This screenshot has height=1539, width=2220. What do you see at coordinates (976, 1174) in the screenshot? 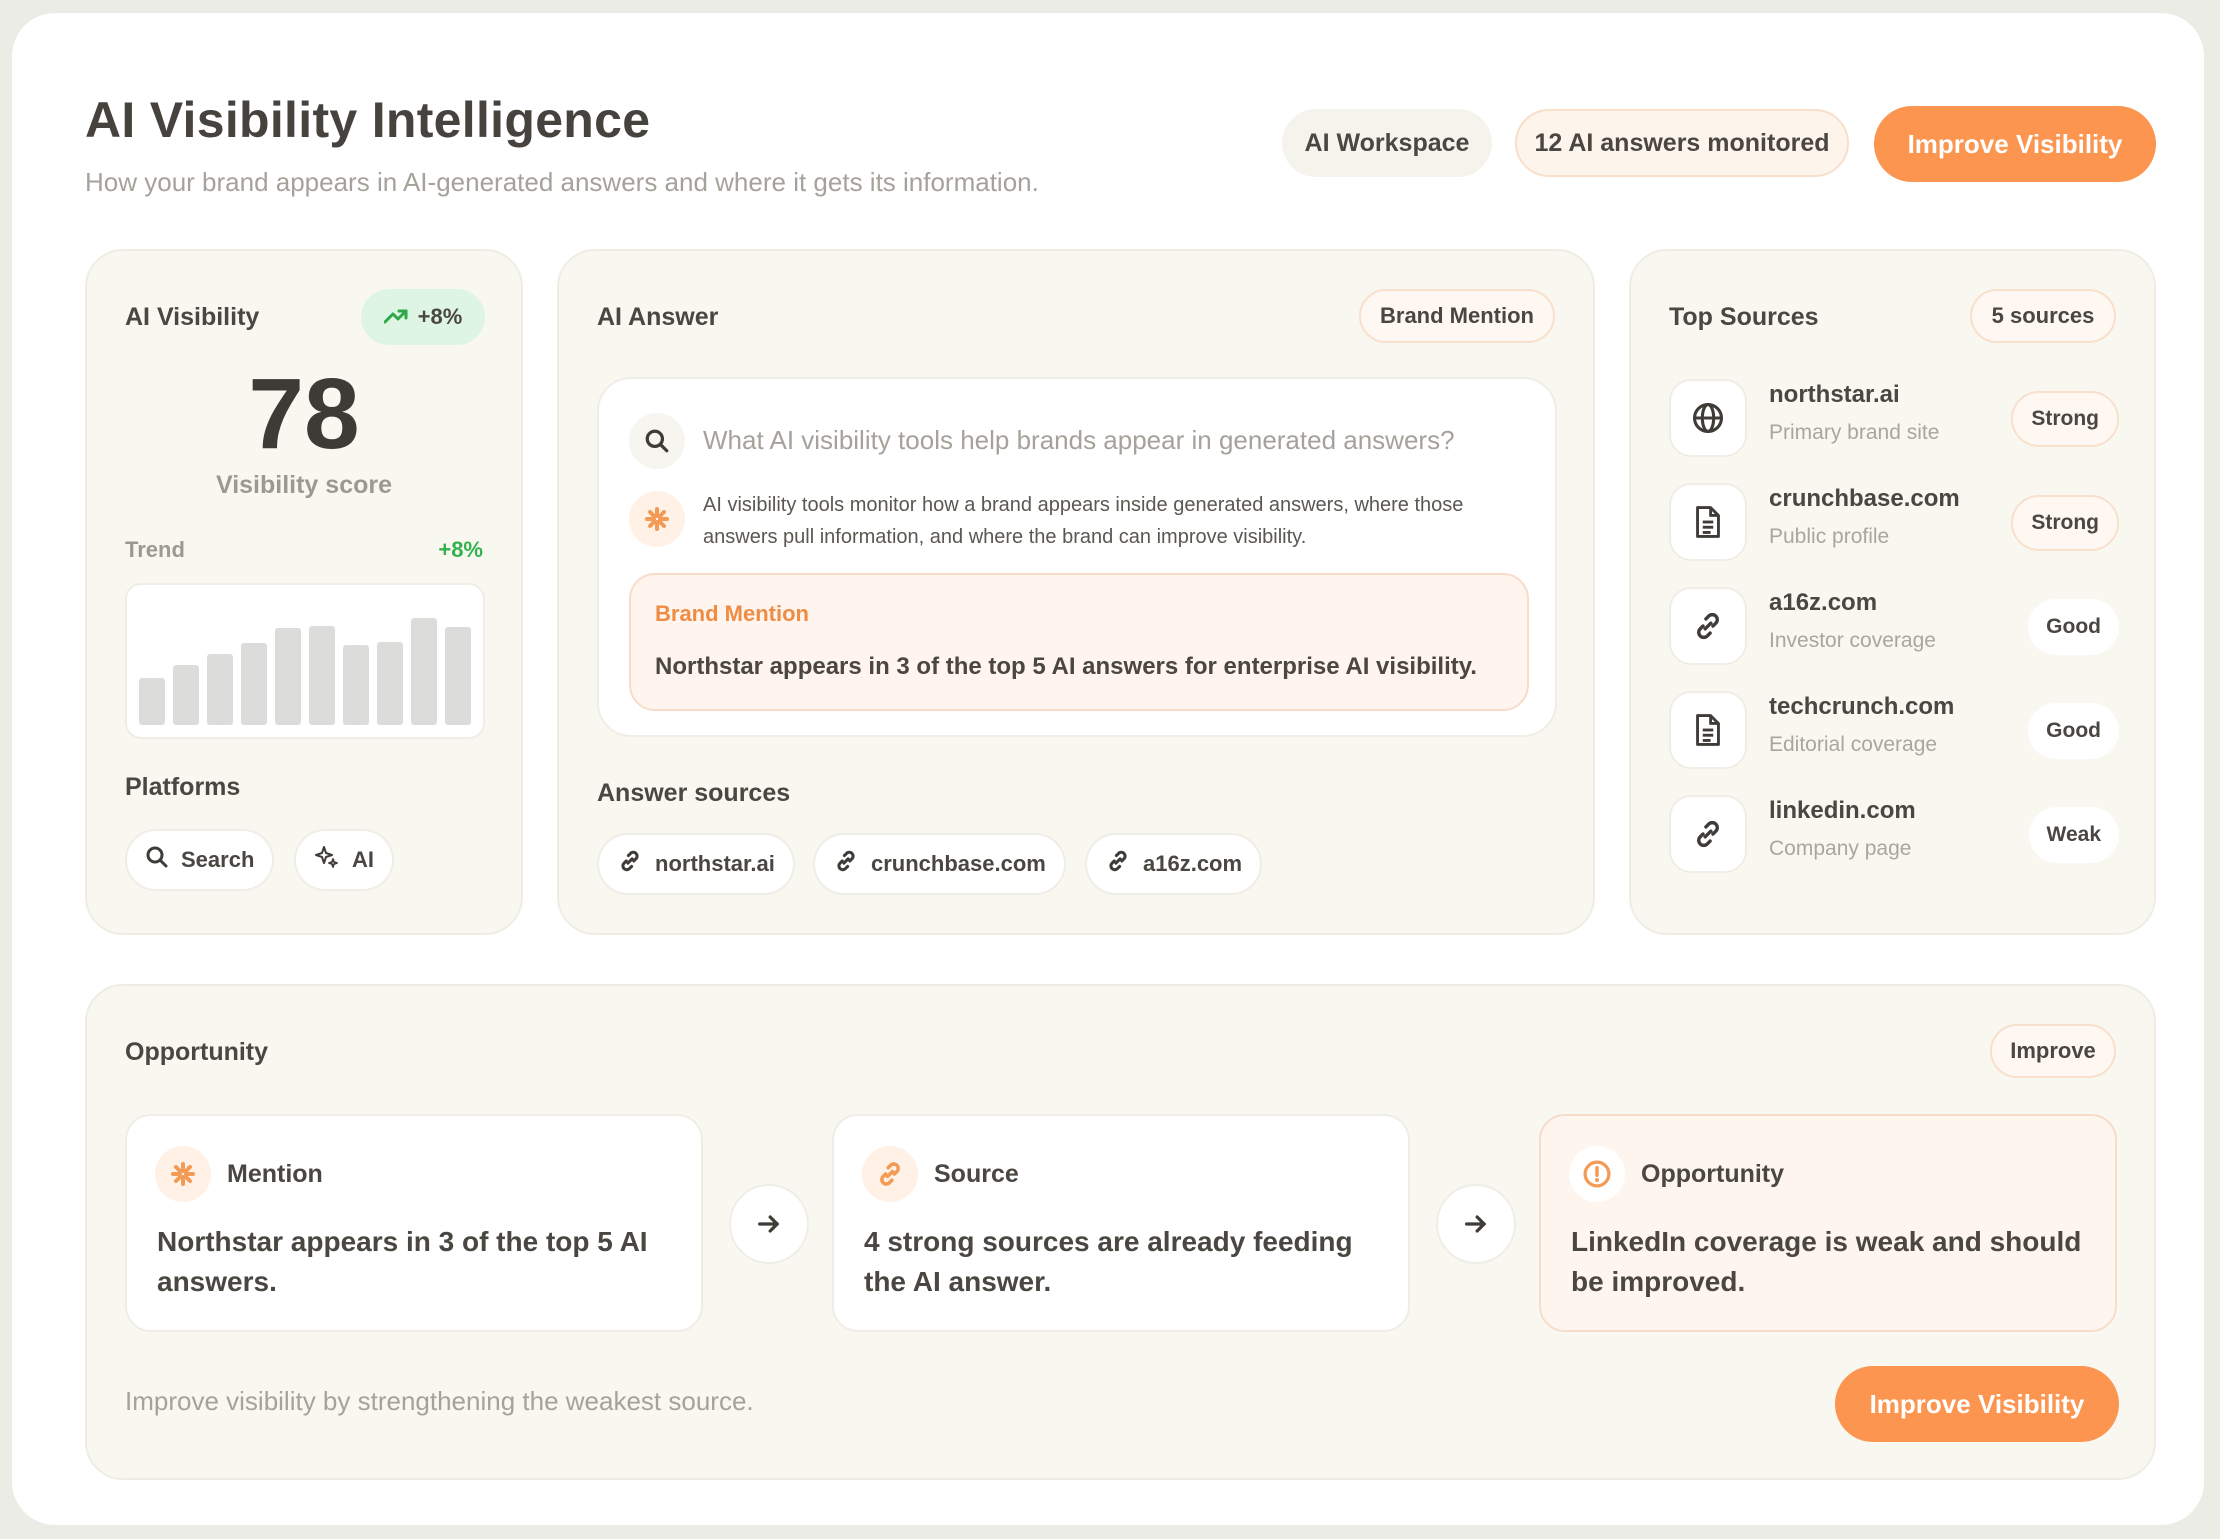
I see `opportunity-step-title: Source` at bounding box center [976, 1174].